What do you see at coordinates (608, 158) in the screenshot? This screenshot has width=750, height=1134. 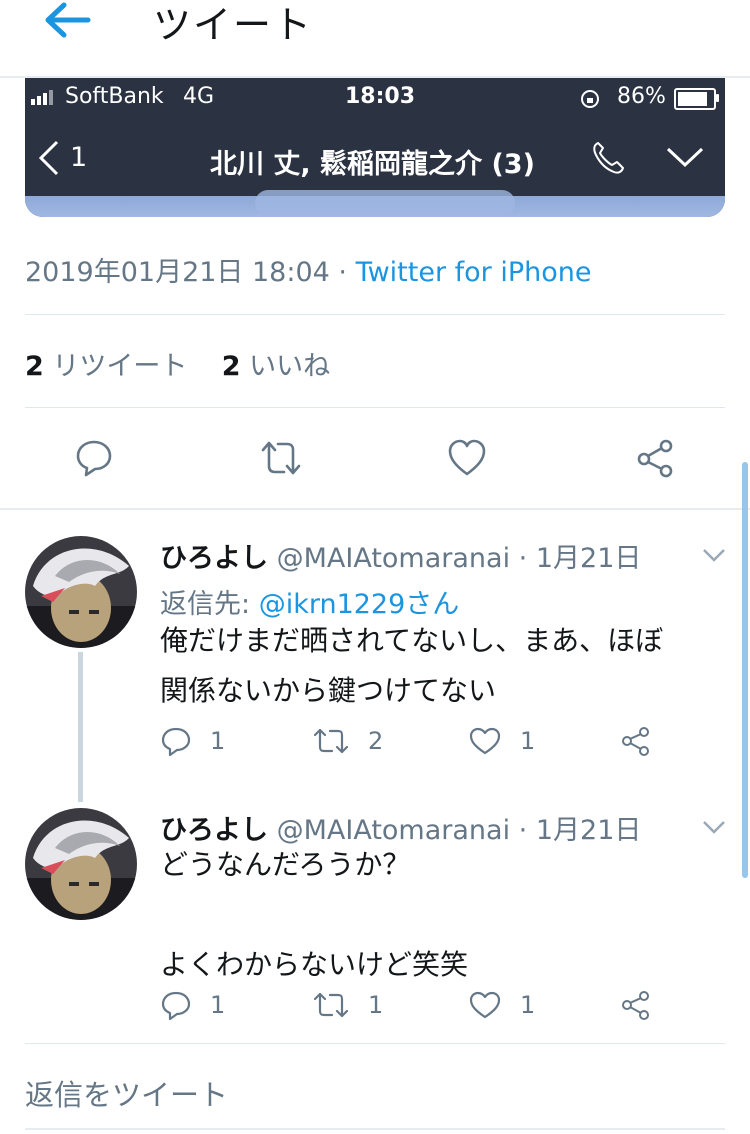 I see `phone-icon` at bounding box center [608, 158].